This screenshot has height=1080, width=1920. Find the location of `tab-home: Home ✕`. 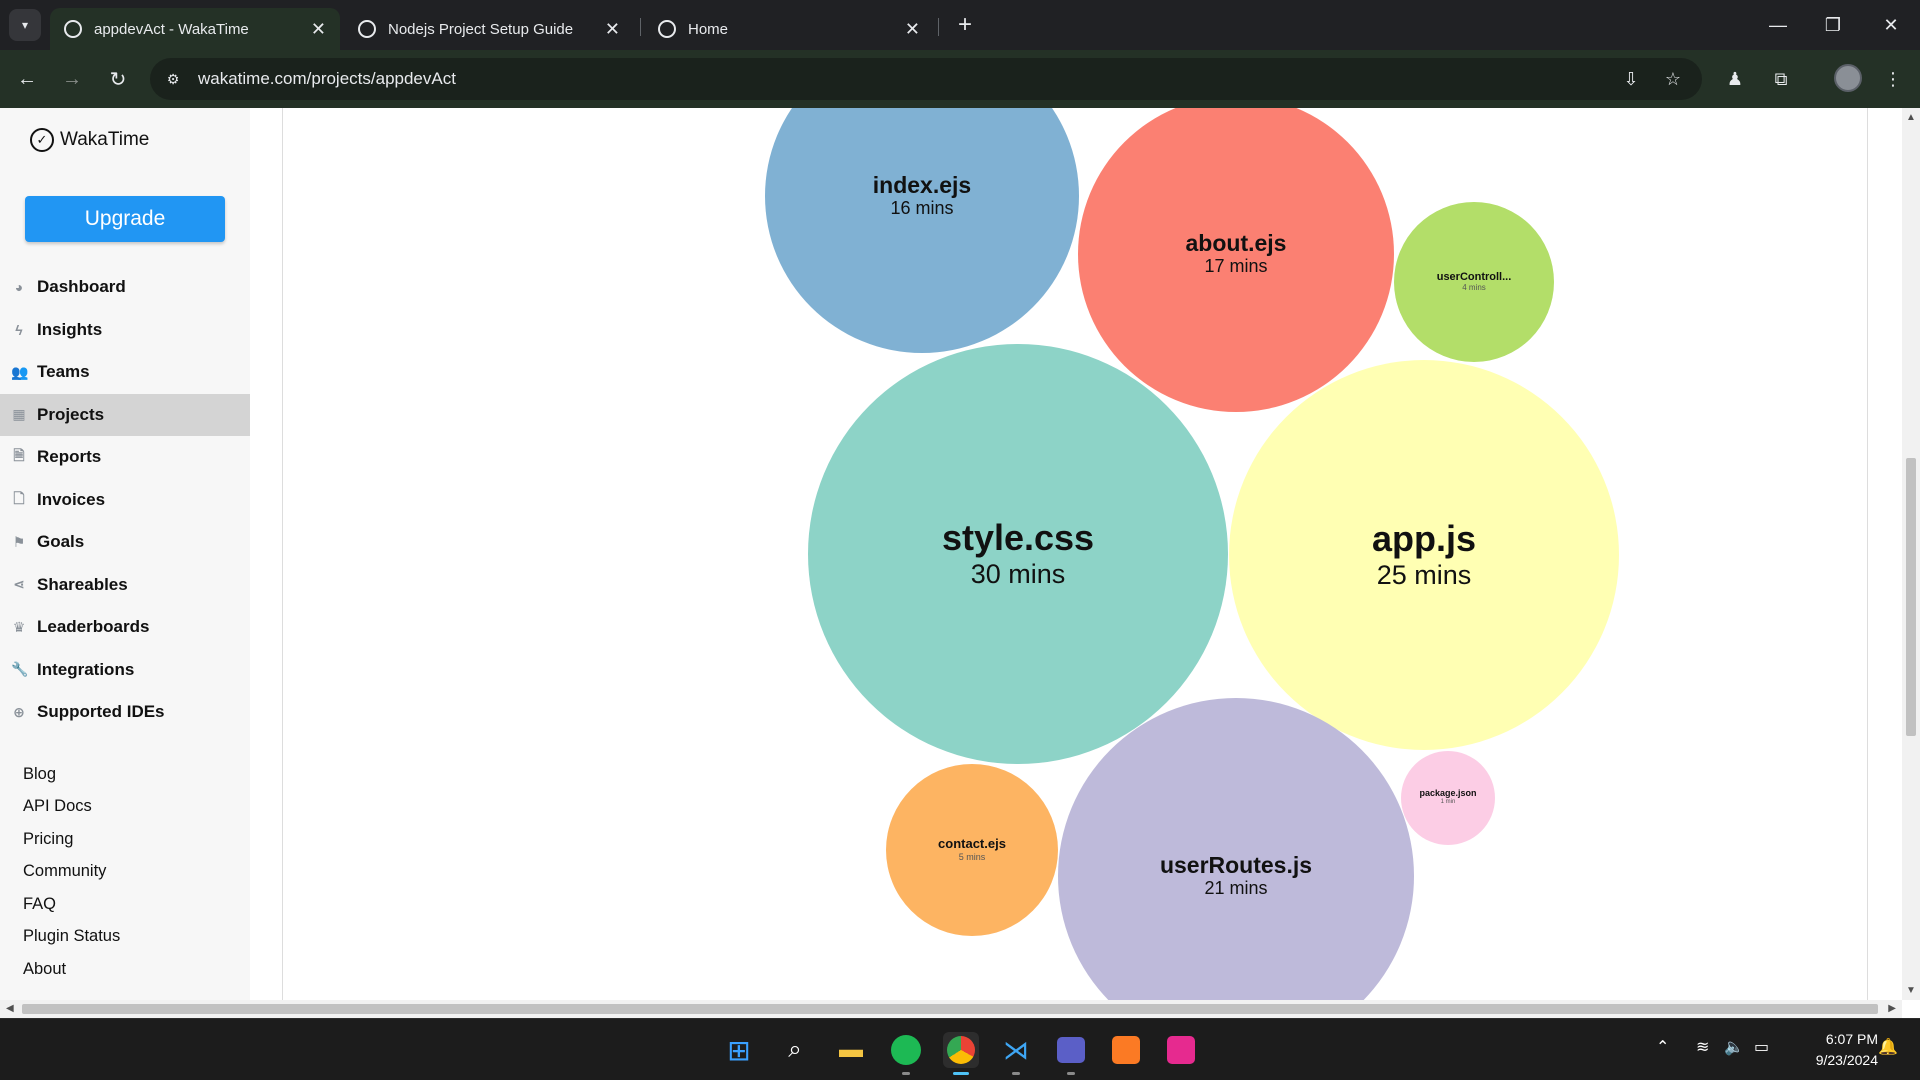

tab-home: Home ✕ is located at coordinates (789, 29).